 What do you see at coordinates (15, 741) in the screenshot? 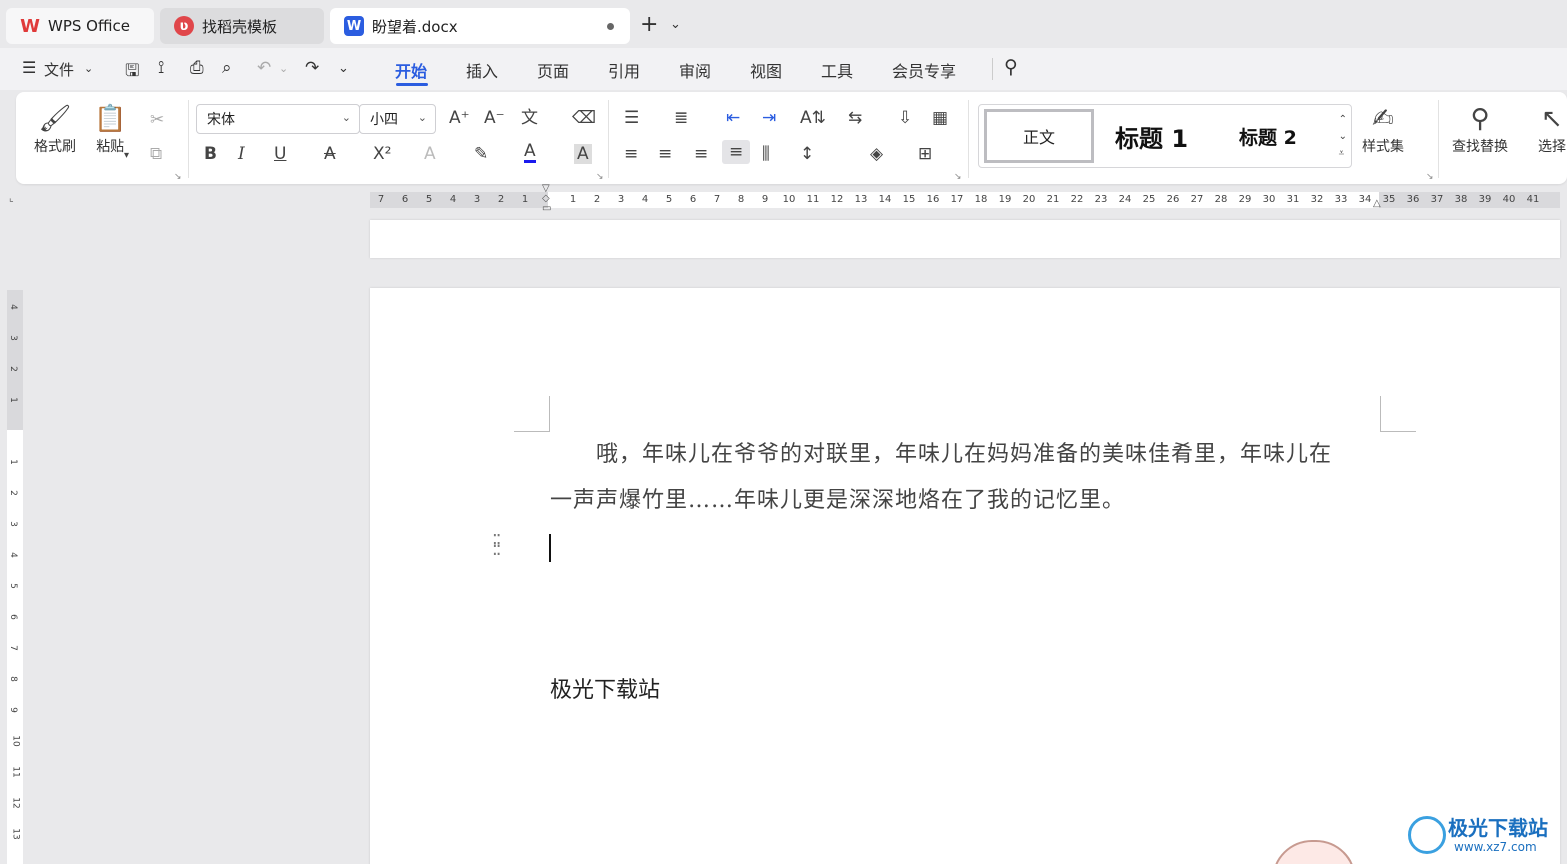
I see `ruler-tick: 10` at bounding box center [15, 741].